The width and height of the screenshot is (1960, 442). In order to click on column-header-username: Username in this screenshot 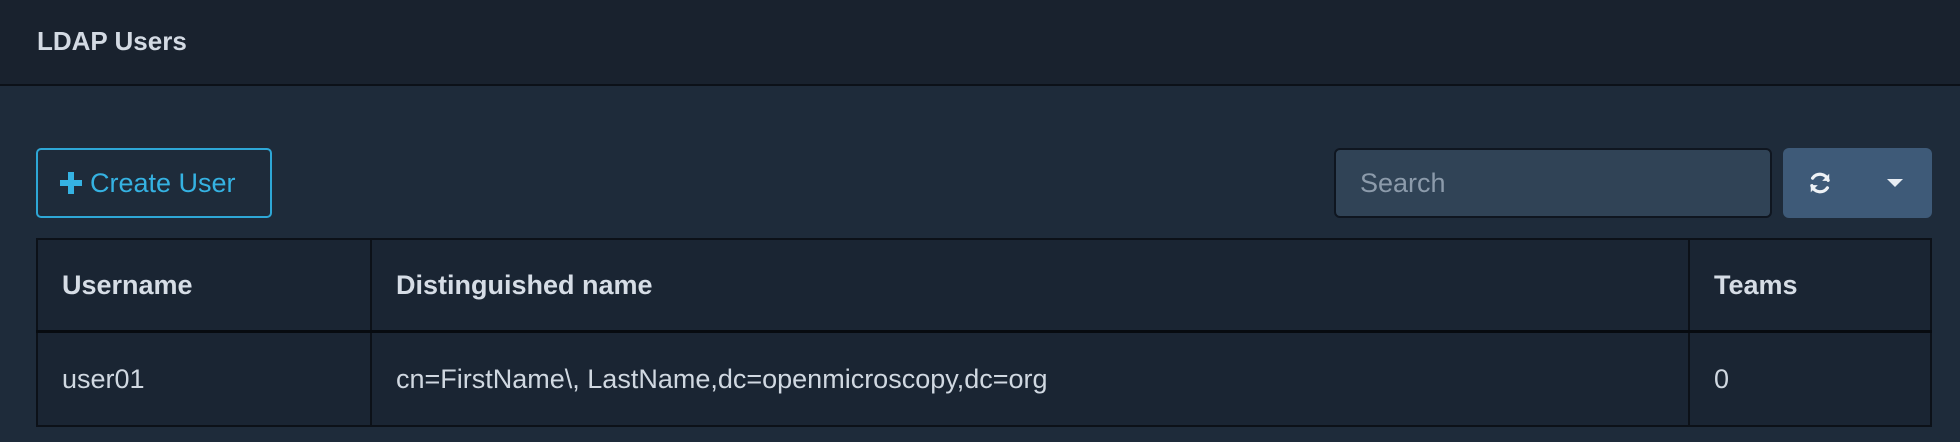, I will do `click(204, 285)`.